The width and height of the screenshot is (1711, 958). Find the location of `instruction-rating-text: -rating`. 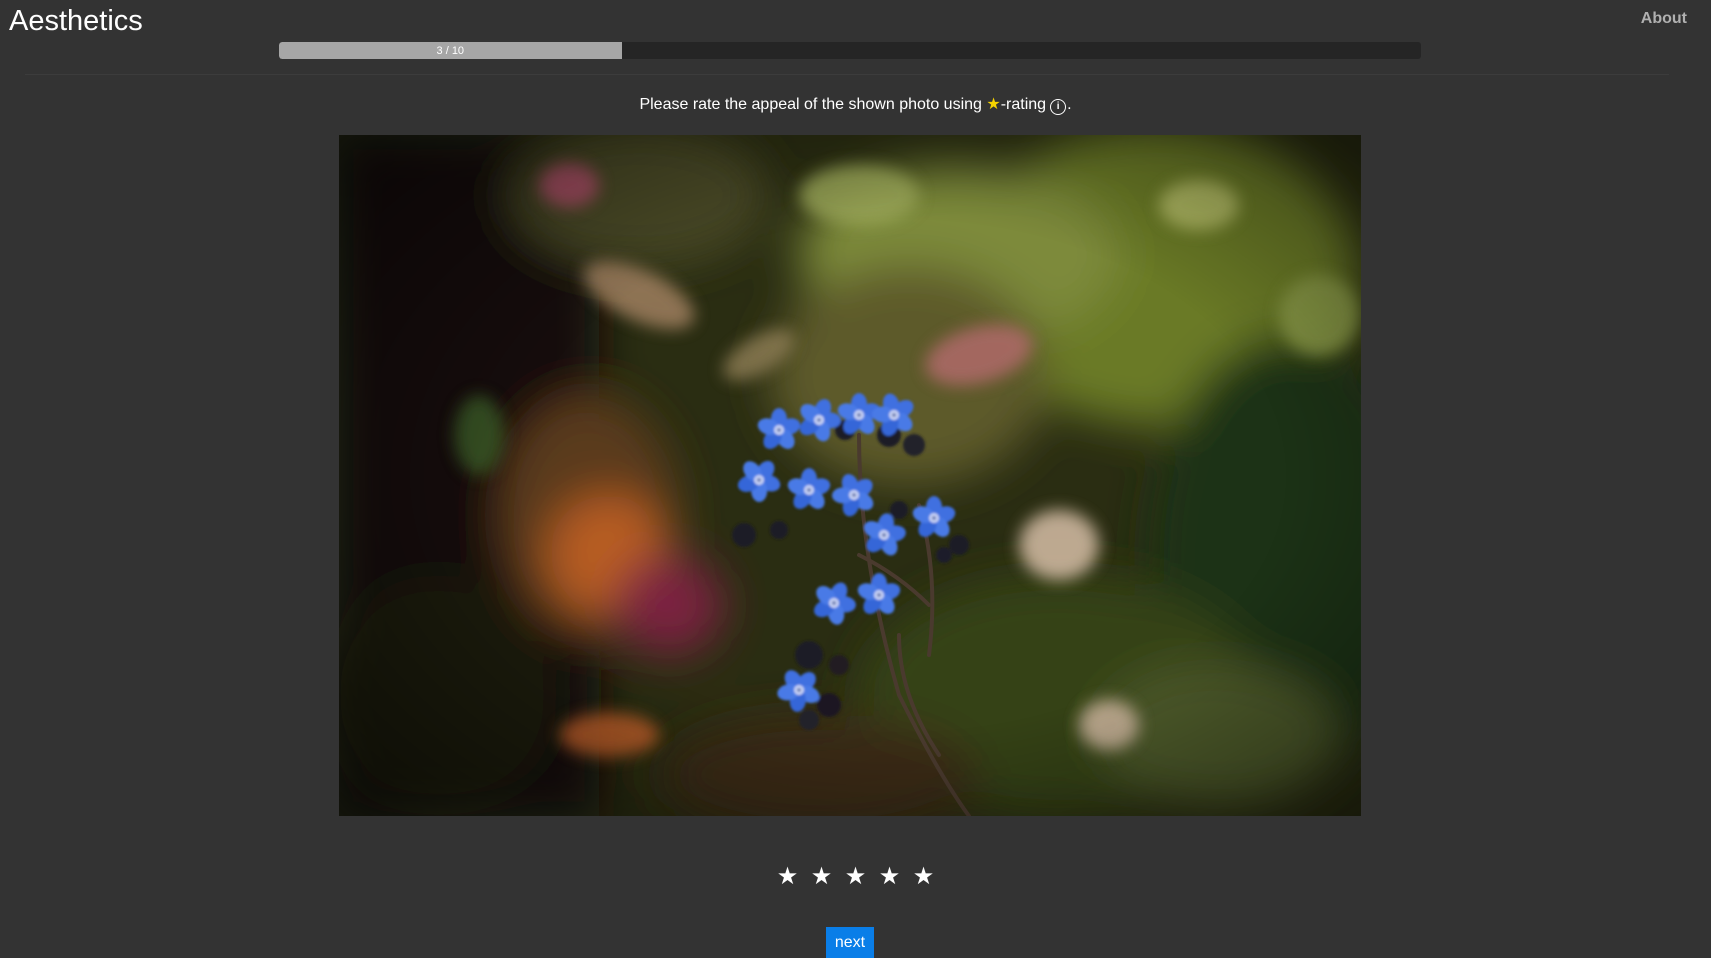

instruction-rating-text: -rating is located at coordinates (1023, 104).